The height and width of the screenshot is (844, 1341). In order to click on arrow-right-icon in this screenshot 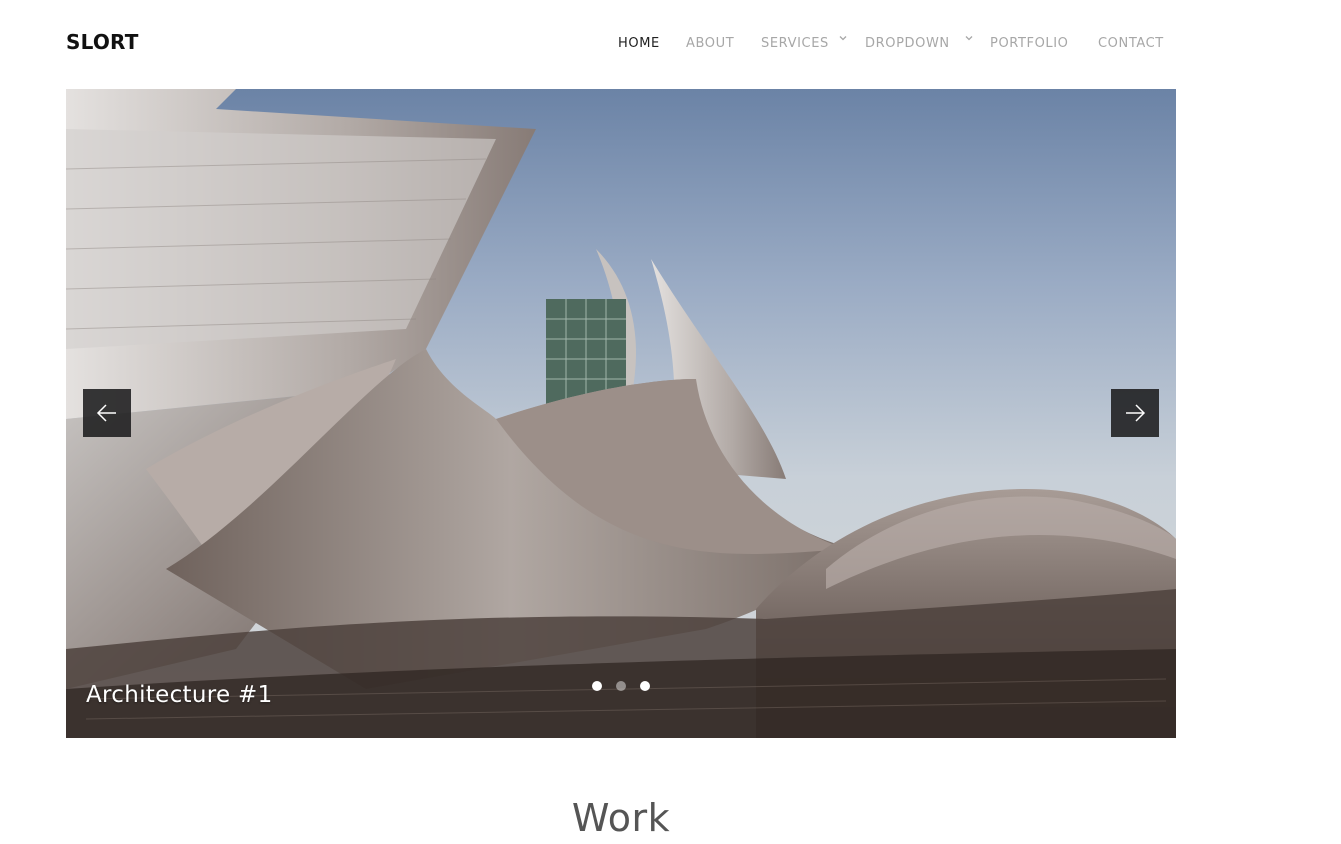, I will do `click(1136, 413)`.